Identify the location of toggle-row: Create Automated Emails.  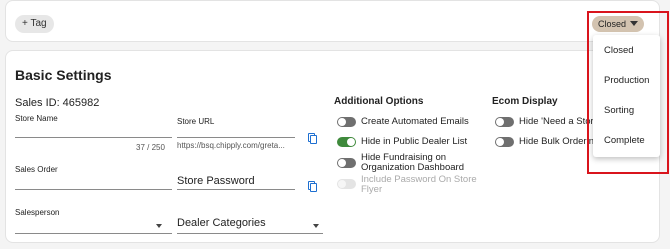
(403, 122).